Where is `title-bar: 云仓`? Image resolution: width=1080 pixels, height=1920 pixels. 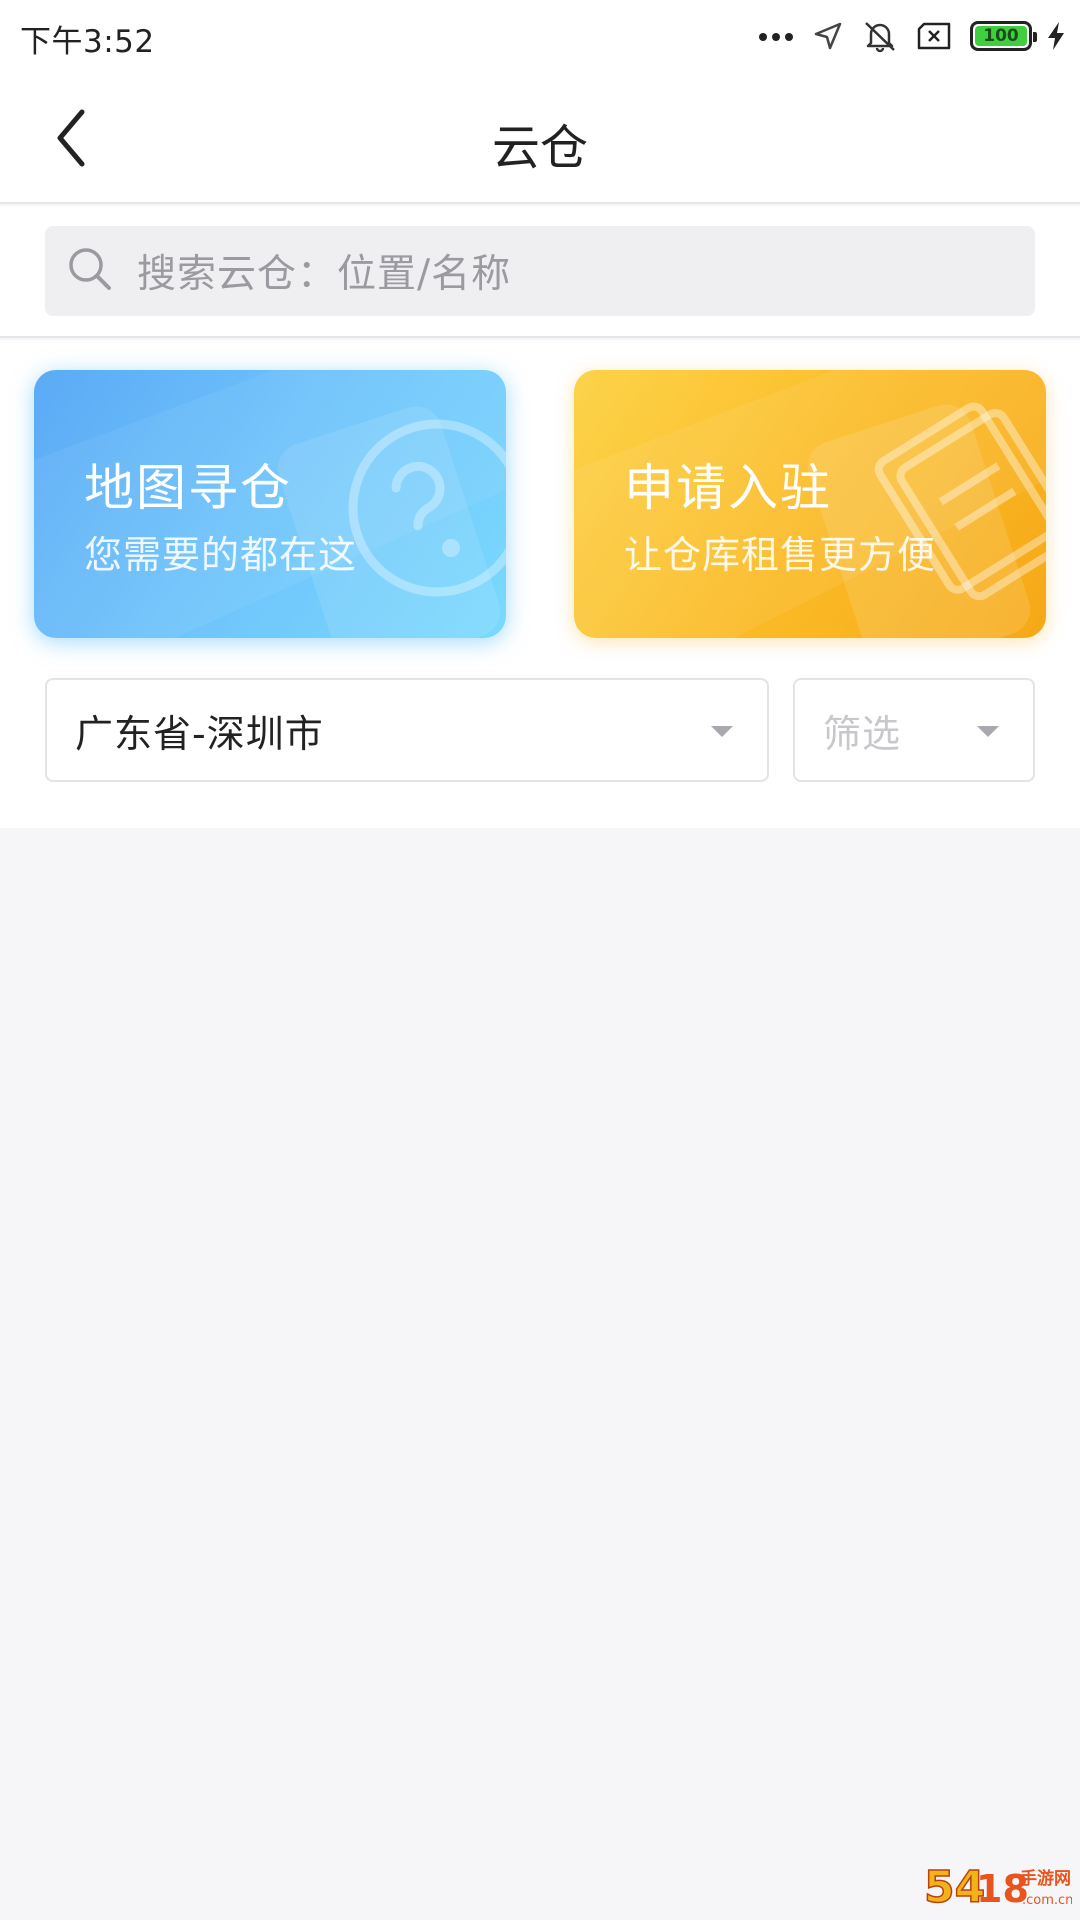
title-bar: 云仓 is located at coordinates (540, 138).